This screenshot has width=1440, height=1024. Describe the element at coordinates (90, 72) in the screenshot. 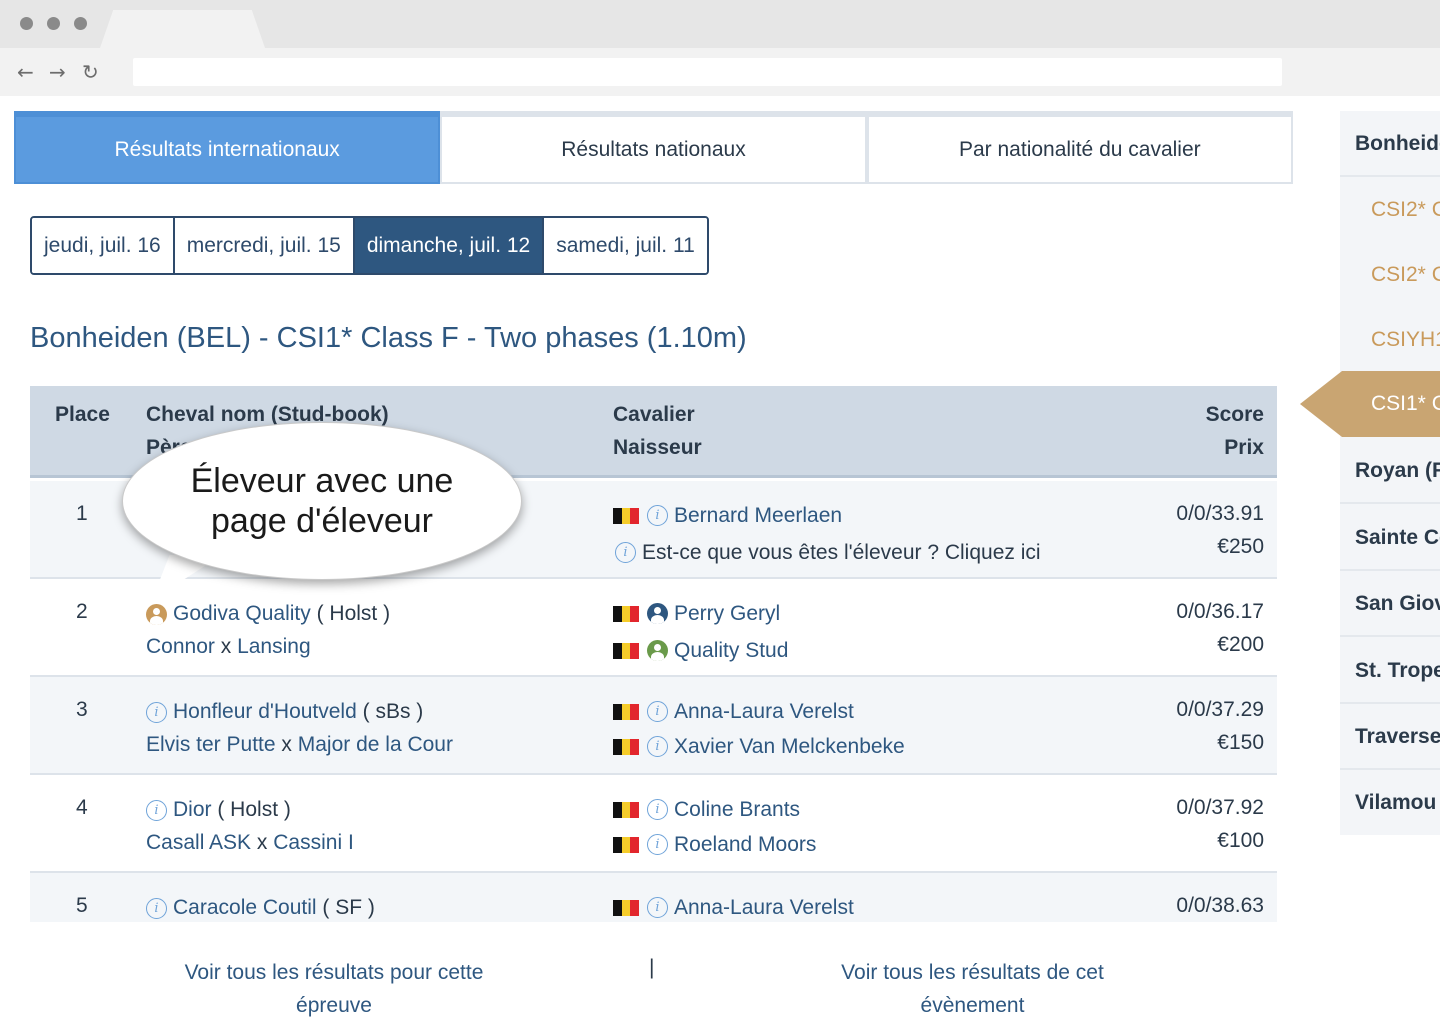

I see `reload-icon: ↻` at that location.